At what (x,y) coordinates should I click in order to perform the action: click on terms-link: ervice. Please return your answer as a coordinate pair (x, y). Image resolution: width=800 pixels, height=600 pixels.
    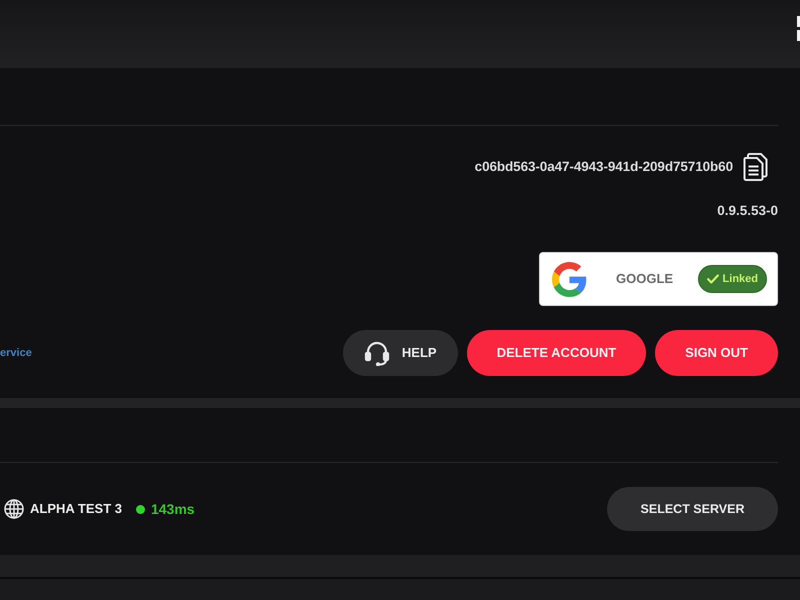
    Looking at the image, I should click on (16, 353).